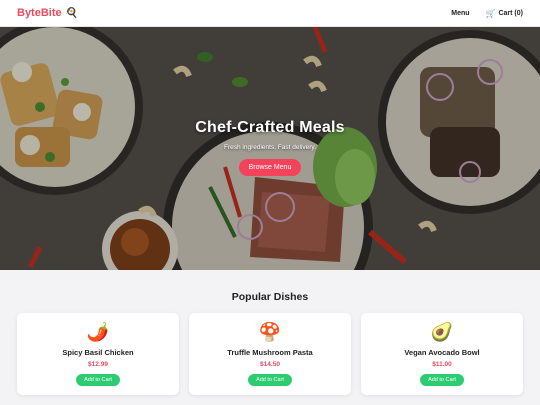 Image resolution: width=540 pixels, height=405 pixels. What do you see at coordinates (98, 364) in the screenshot?
I see `dish-price: $12.99` at bounding box center [98, 364].